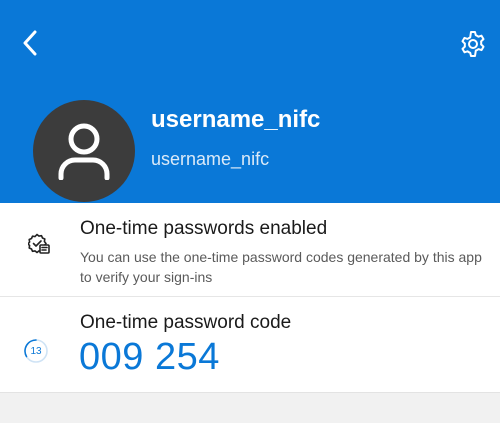 The image size is (500, 423). What do you see at coordinates (149, 357) in the screenshot?
I see `otp-code-value: 009 254` at bounding box center [149, 357].